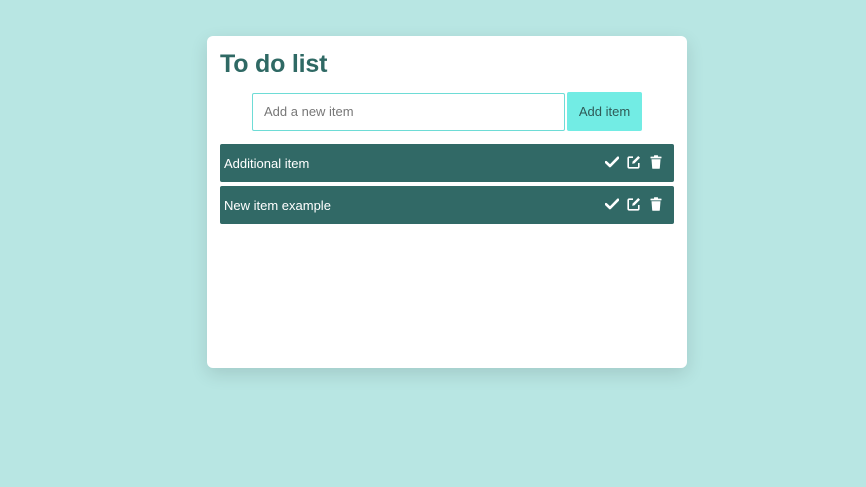 This screenshot has height=487, width=866. What do you see at coordinates (277, 205) in the screenshot?
I see `item-text: New item example` at bounding box center [277, 205].